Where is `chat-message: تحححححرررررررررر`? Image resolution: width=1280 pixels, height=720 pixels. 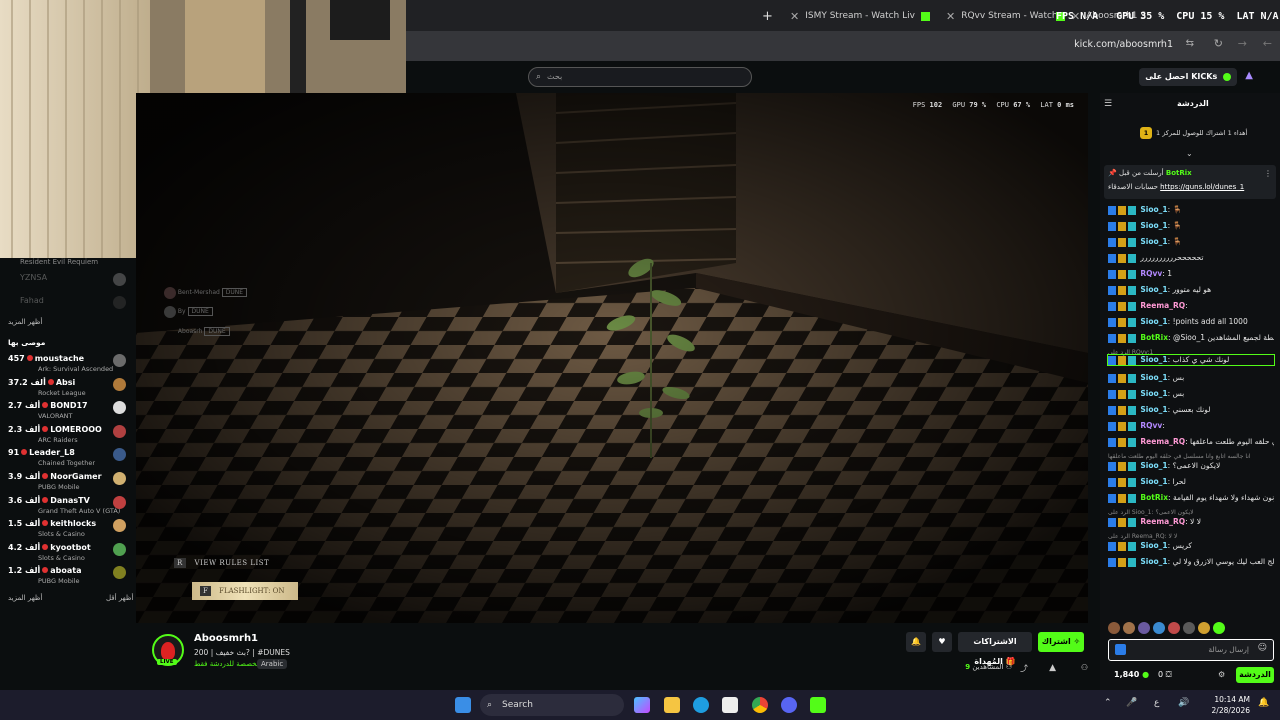 chat-message: تحححححرررررررررر is located at coordinates (1191, 258).